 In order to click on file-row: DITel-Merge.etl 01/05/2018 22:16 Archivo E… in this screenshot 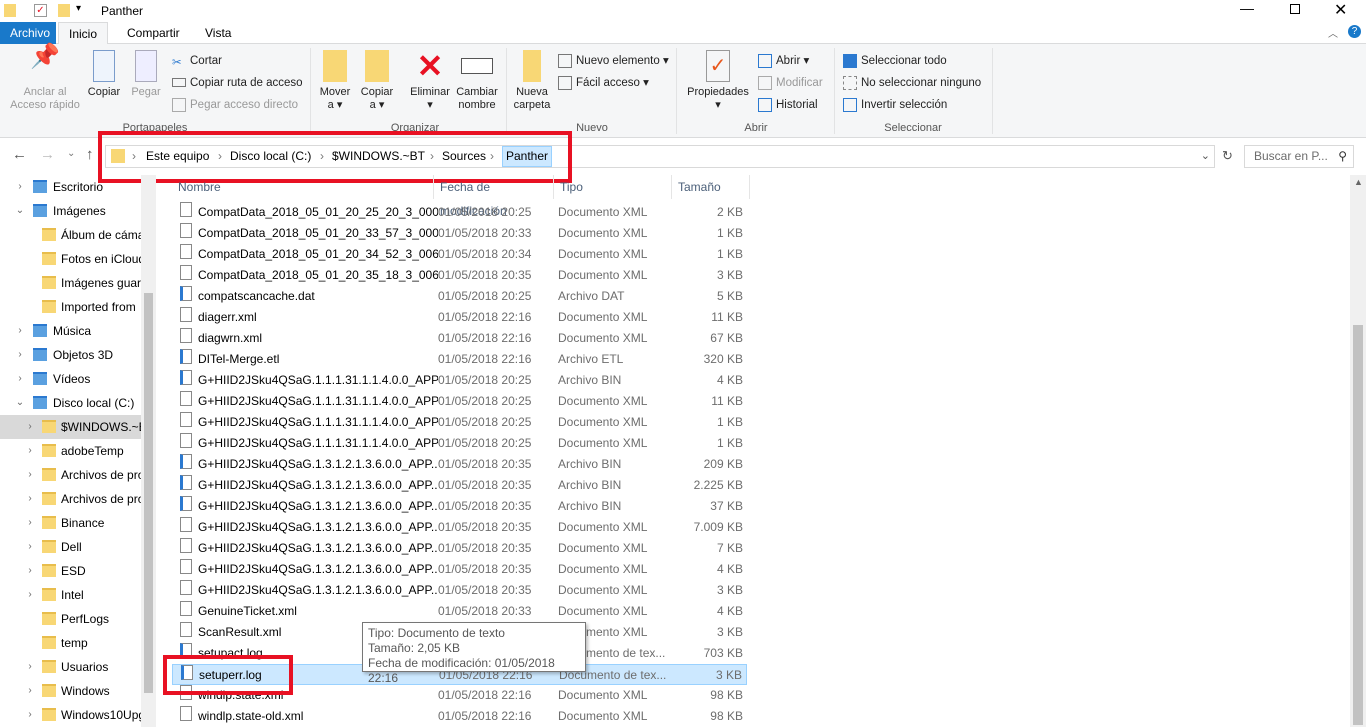, I will do `click(459, 359)`.